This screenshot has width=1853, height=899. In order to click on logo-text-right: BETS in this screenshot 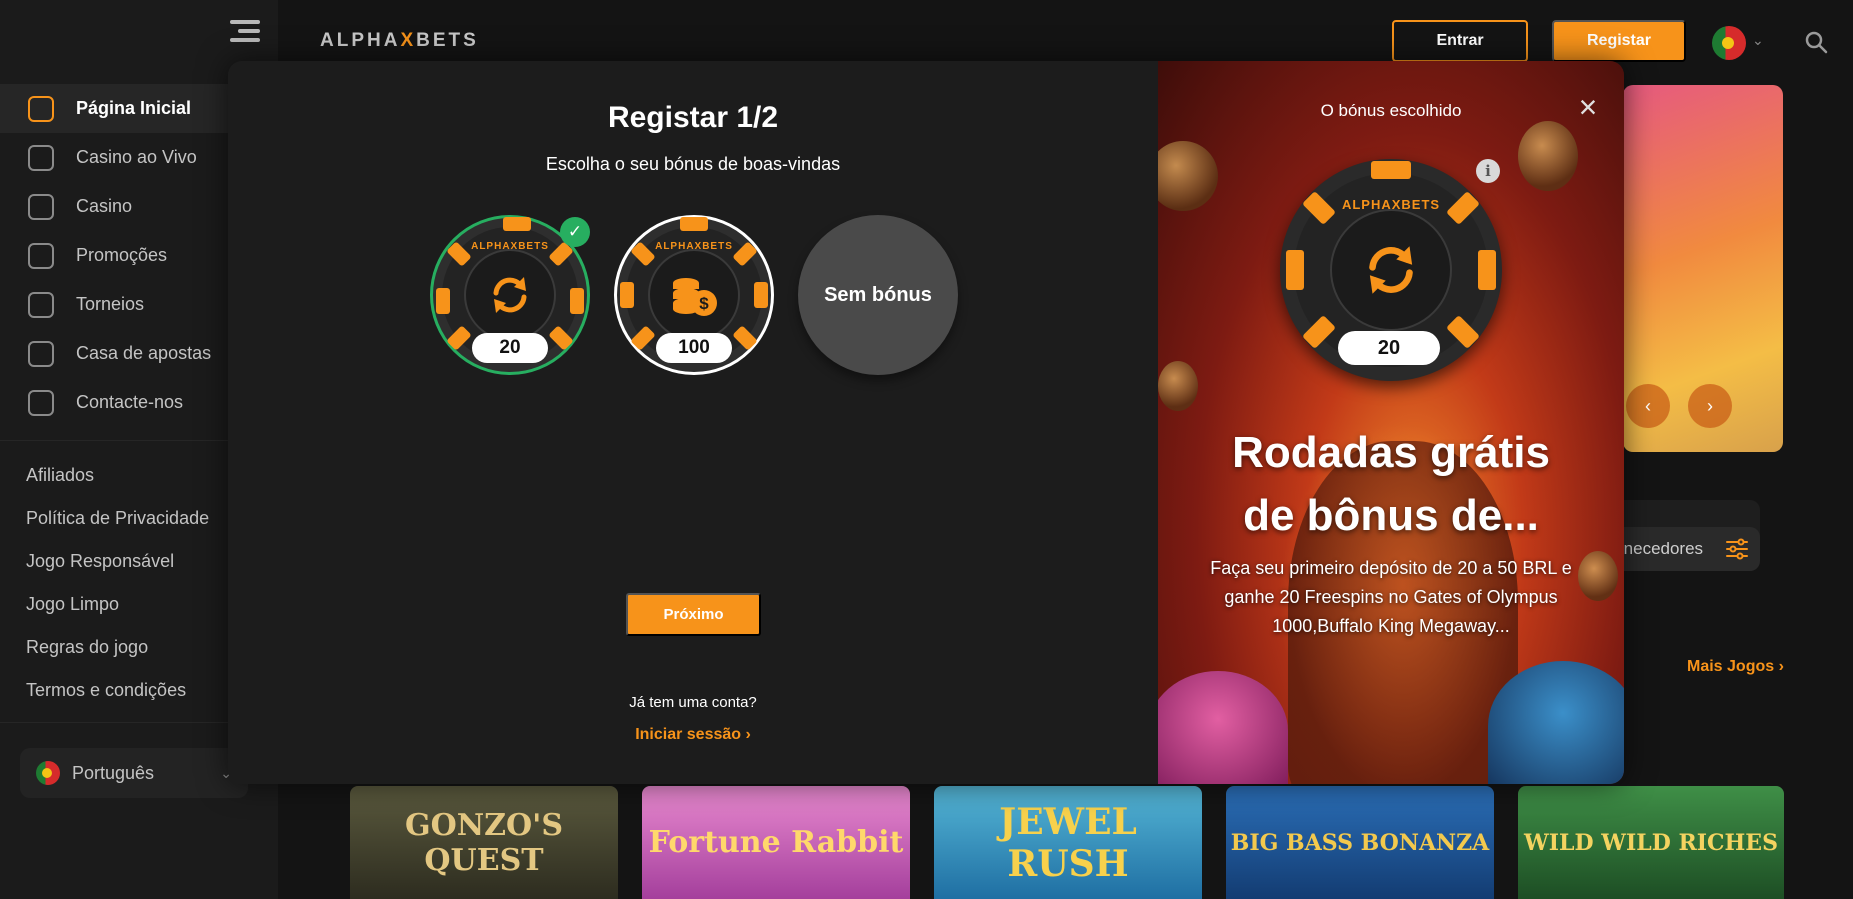, I will do `click(447, 40)`.